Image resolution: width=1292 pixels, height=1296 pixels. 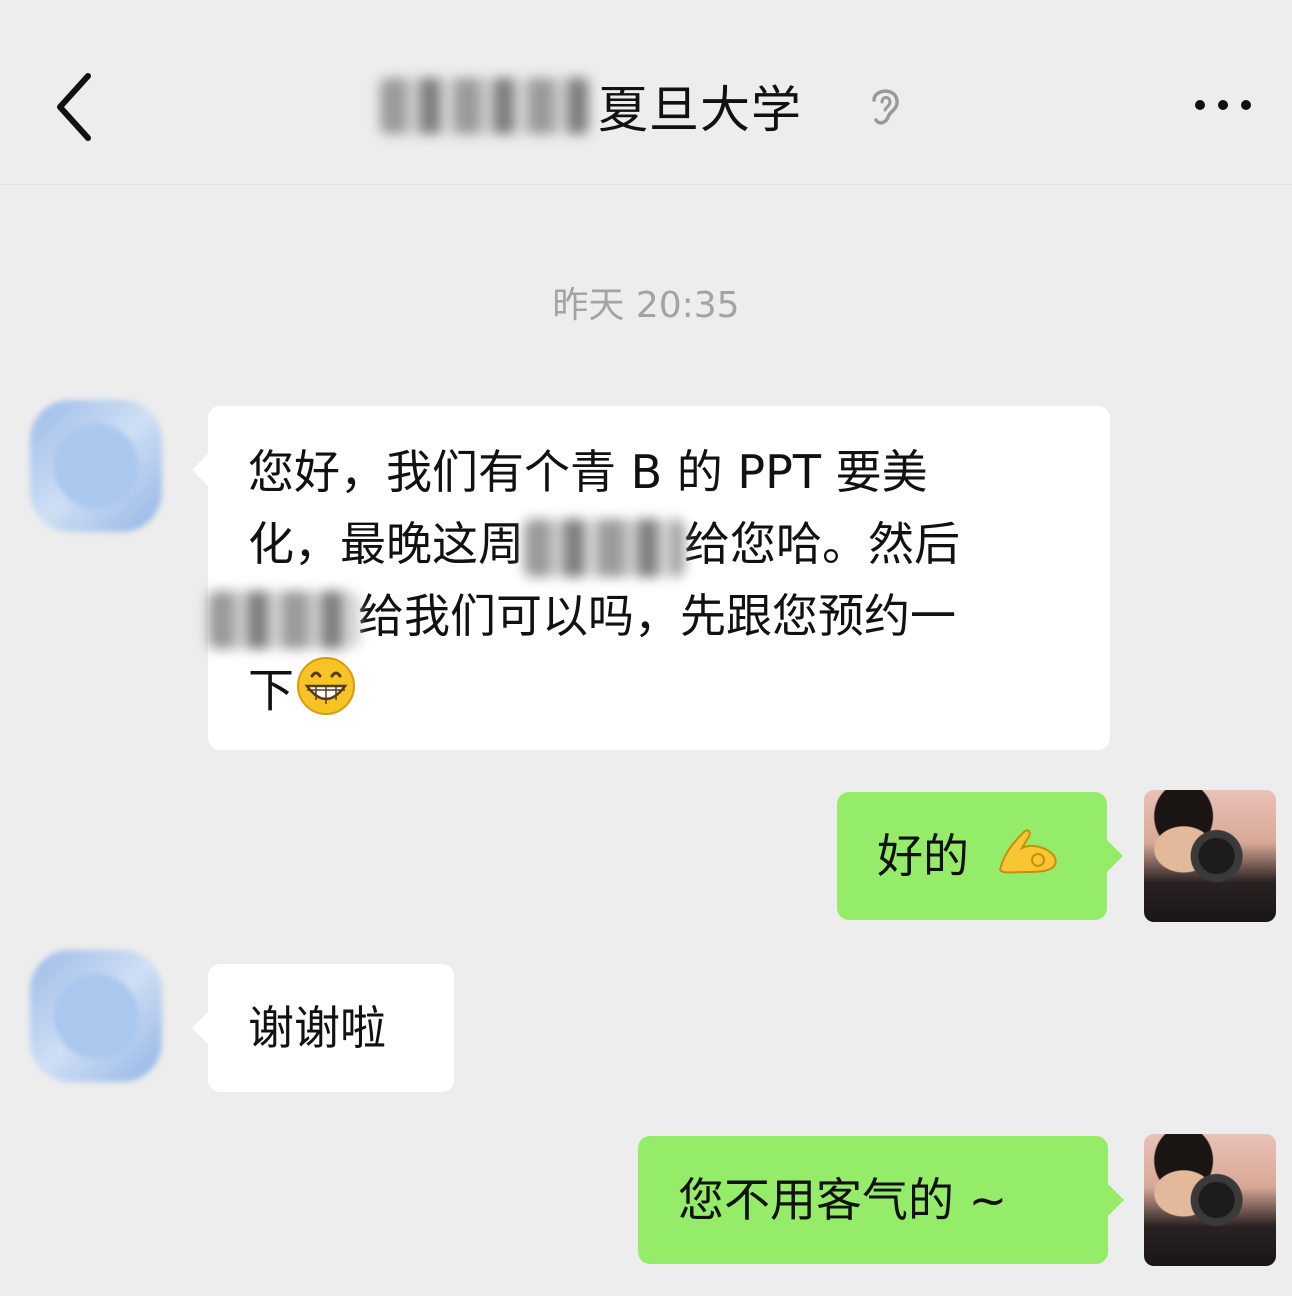 I want to click on chat-header: 夏旦大学, so click(x=646, y=92).